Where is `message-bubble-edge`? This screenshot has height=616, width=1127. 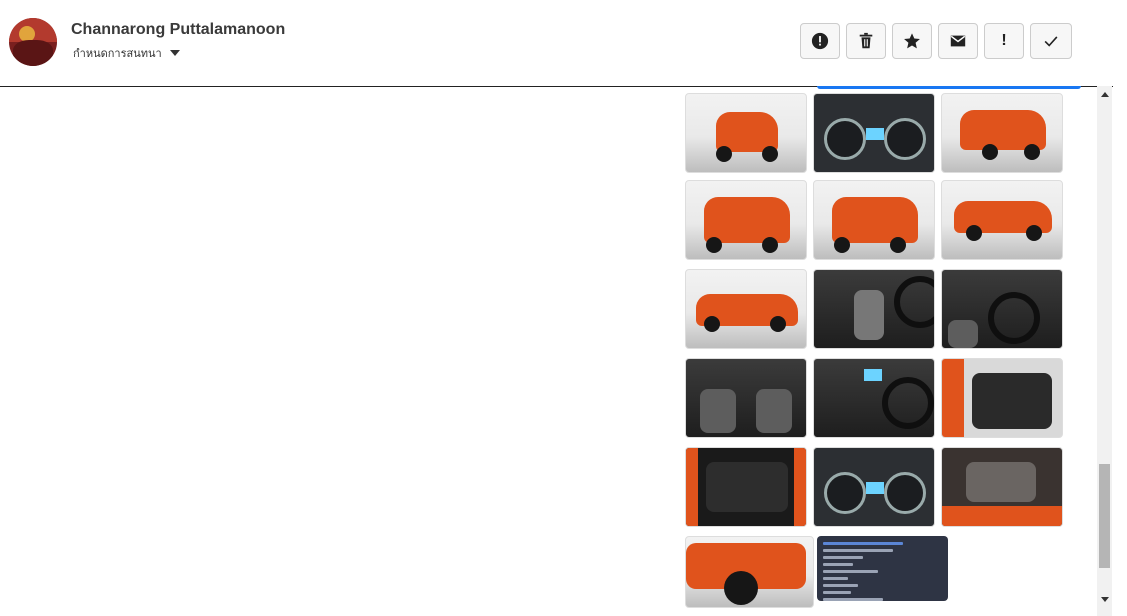 message-bubble-edge is located at coordinates (949, 87).